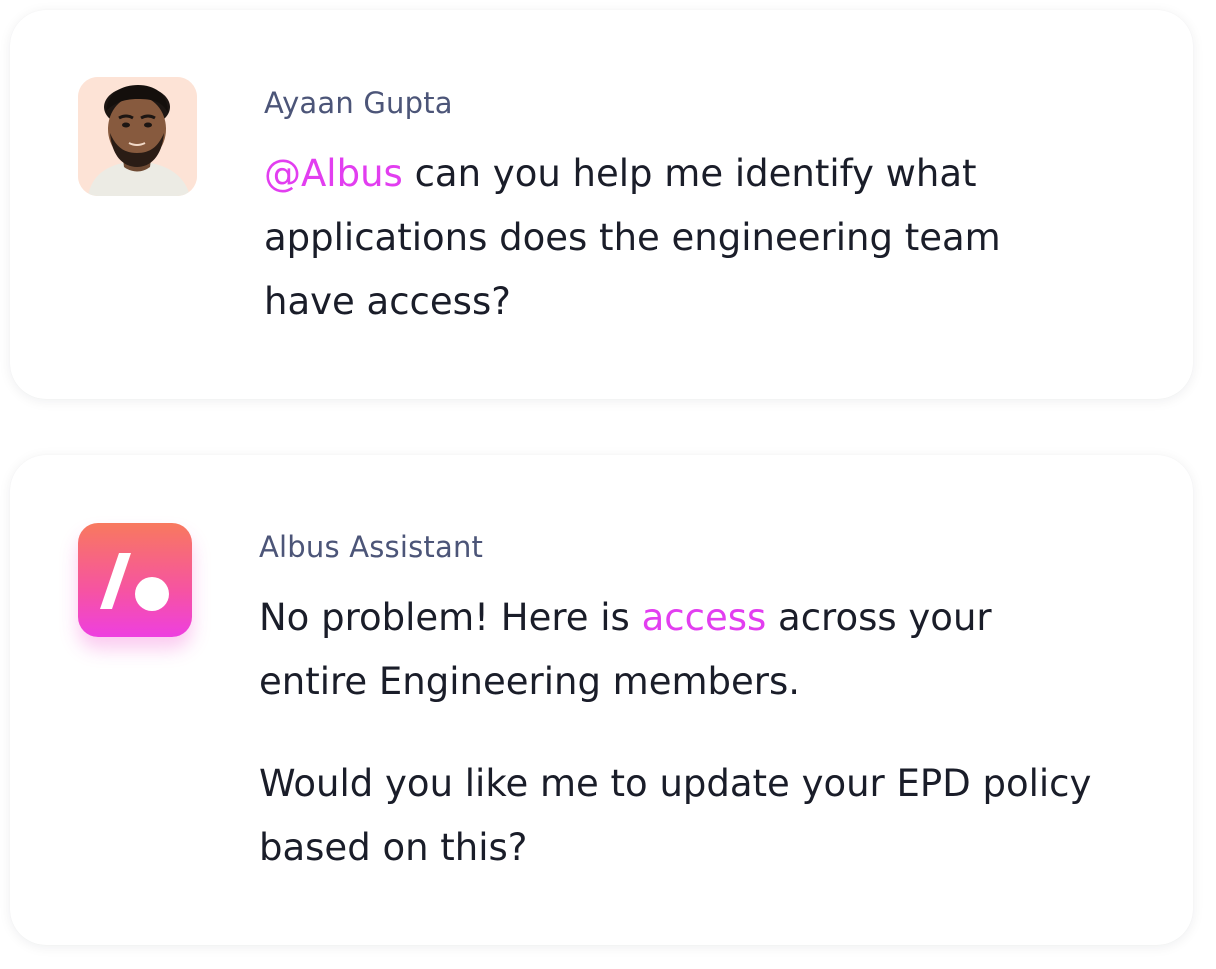 Image resolution: width=1216 pixels, height=969 pixels. Describe the element at coordinates (689, 173) in the screenshot. I see `message-text-segment: can you help me identify what` at that location.